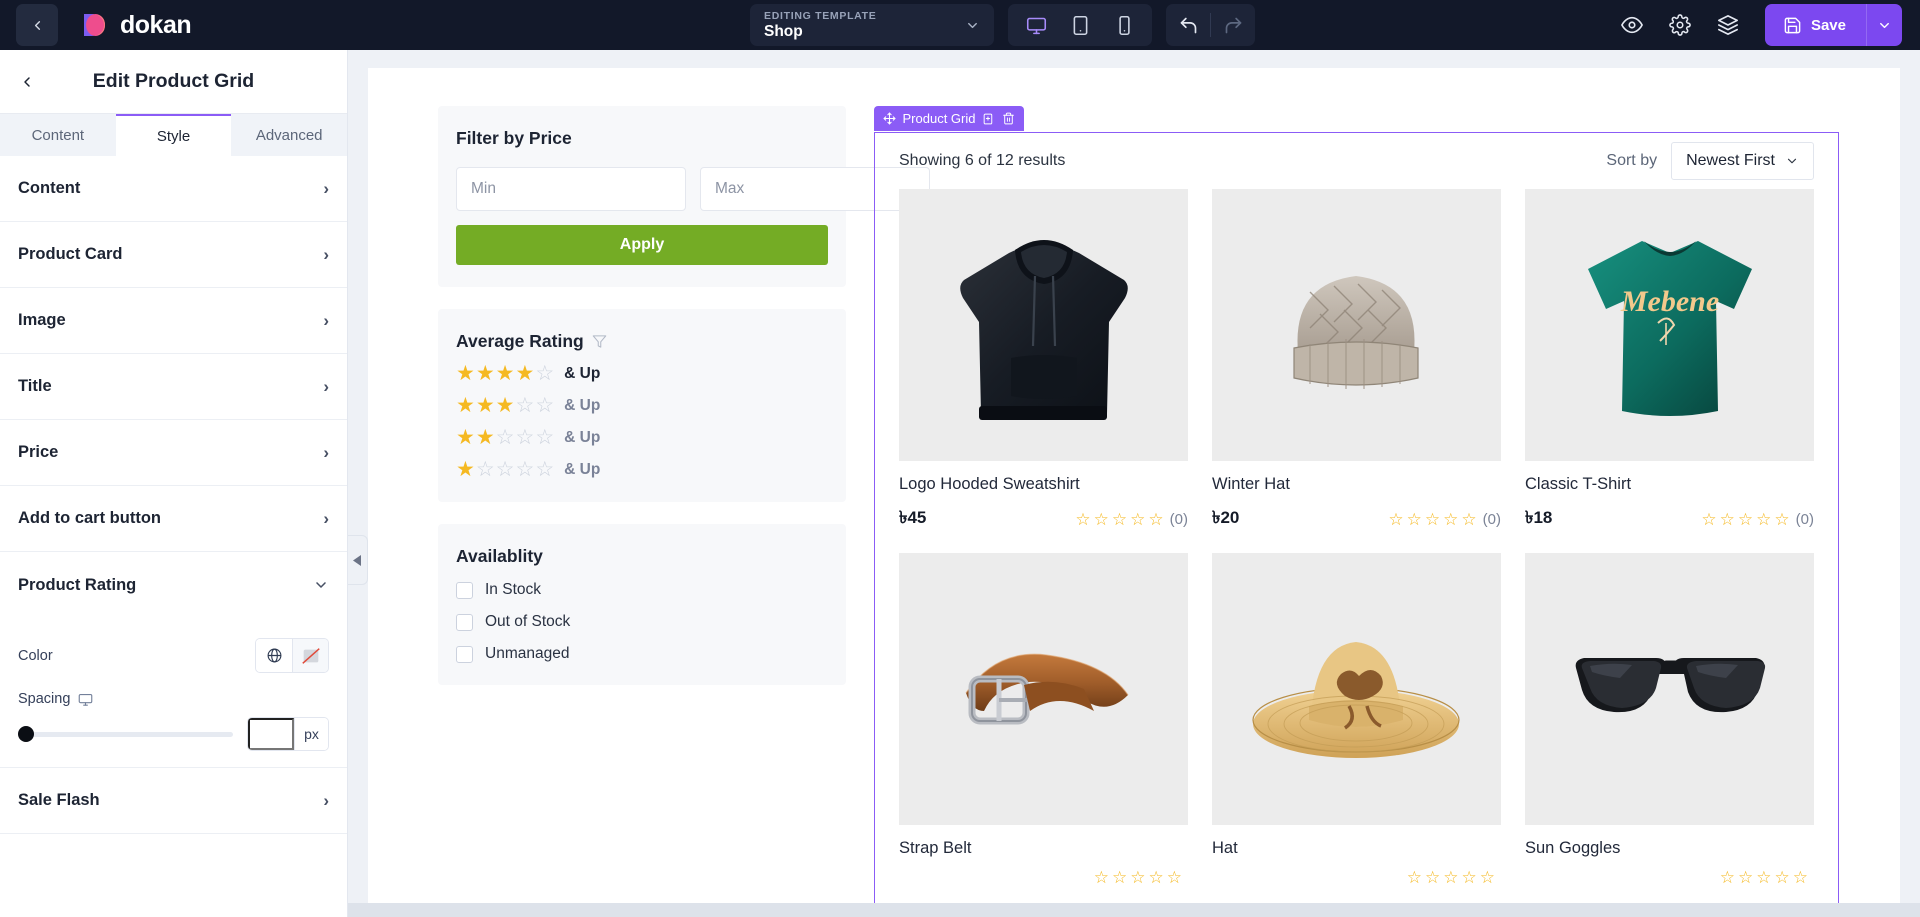  I want to click on exit-editor-button, so click(37, 25).